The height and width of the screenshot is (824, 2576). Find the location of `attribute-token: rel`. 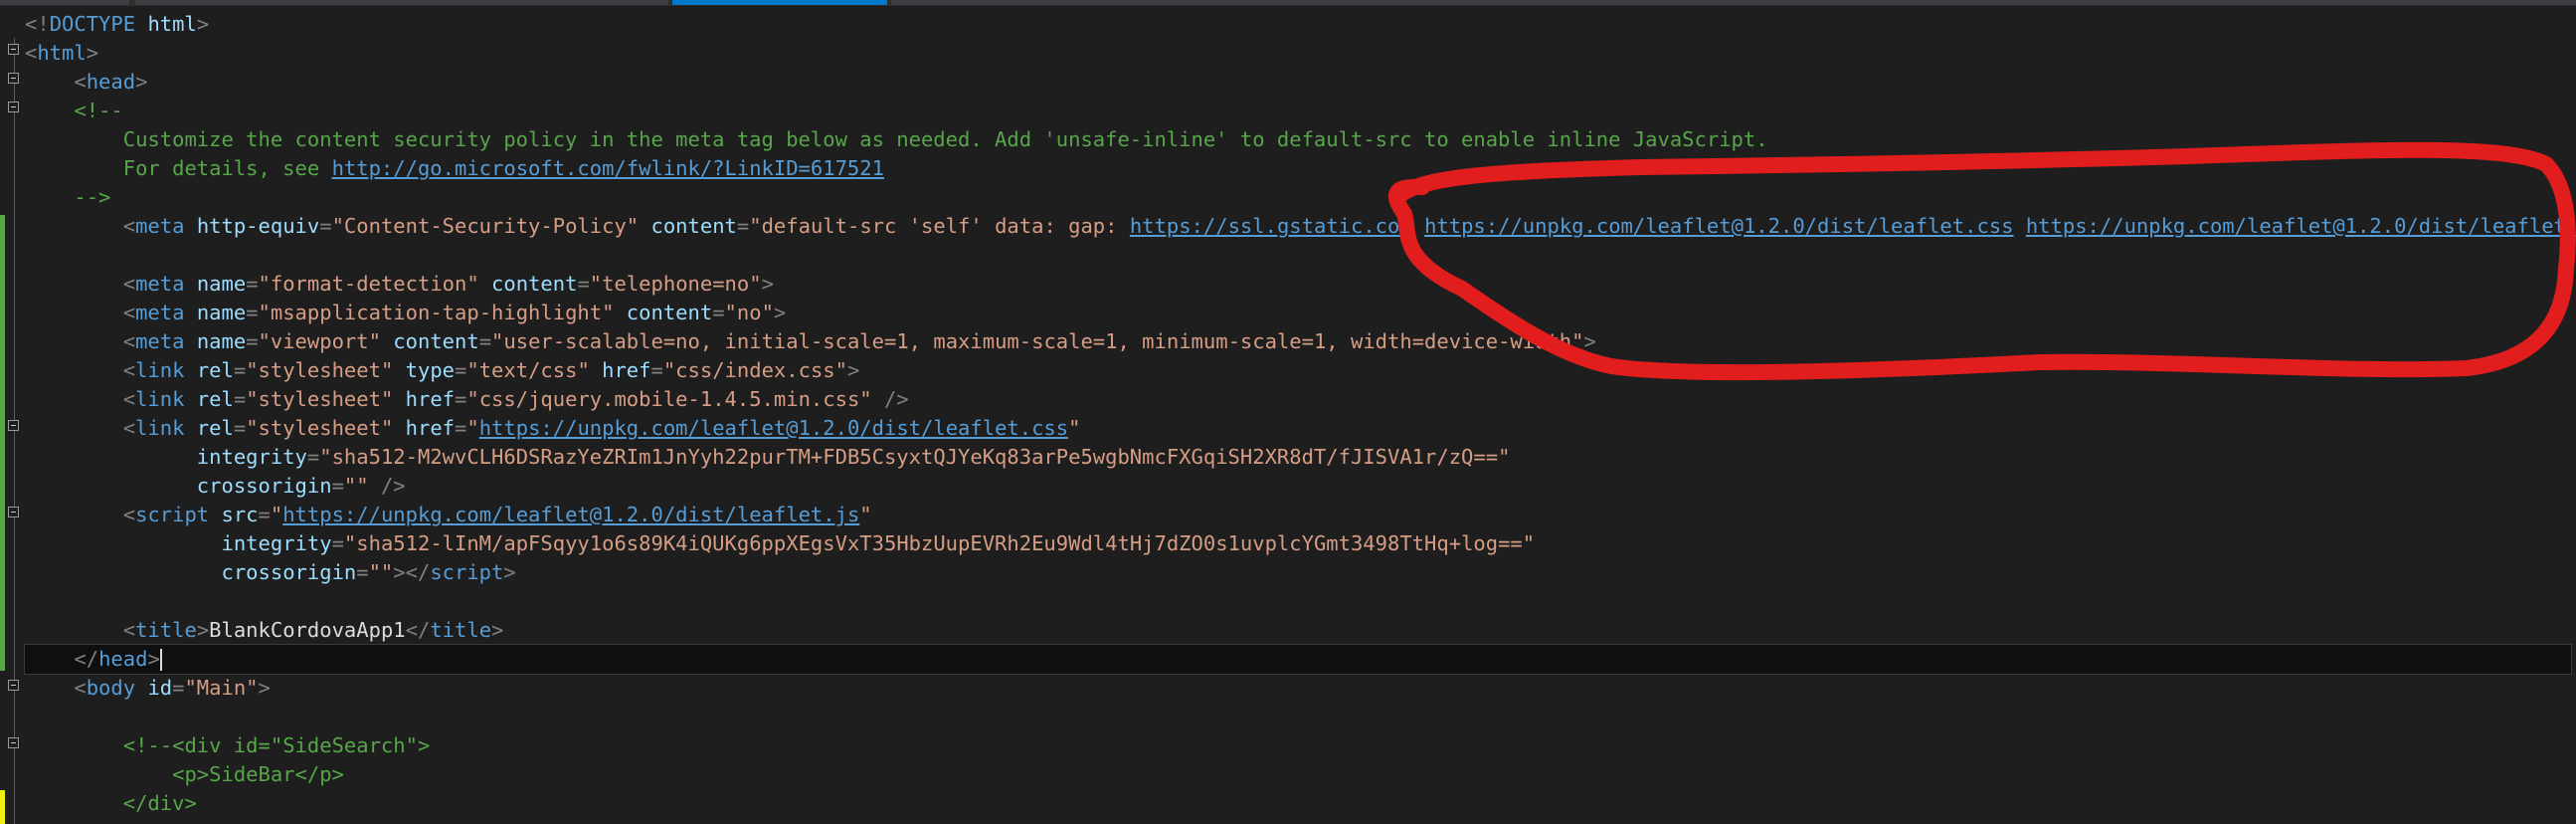

attribute-token: rel is located at coordinates (215, 370).